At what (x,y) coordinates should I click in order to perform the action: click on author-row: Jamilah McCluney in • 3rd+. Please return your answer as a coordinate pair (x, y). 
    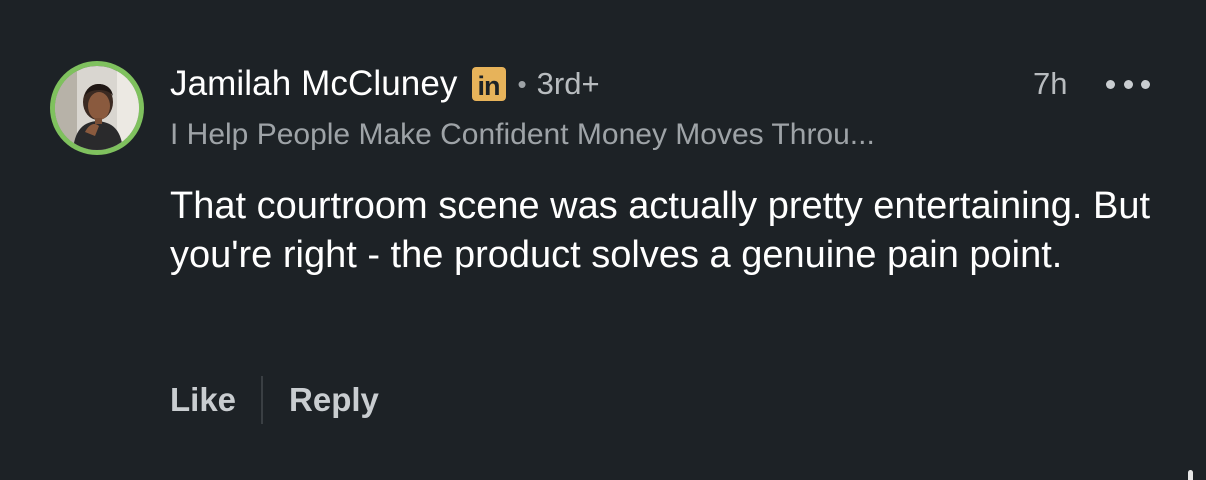
    Looking at the image, I should click on (385, 84).